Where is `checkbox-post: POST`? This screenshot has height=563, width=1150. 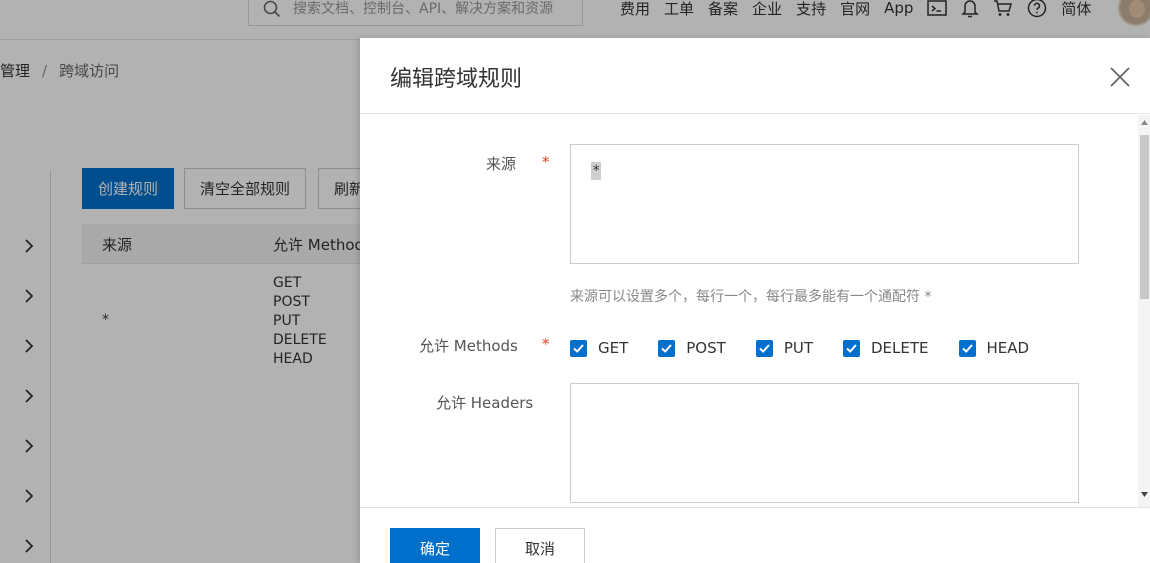 checkbox-post: POST is located at coordinates (692, 348).